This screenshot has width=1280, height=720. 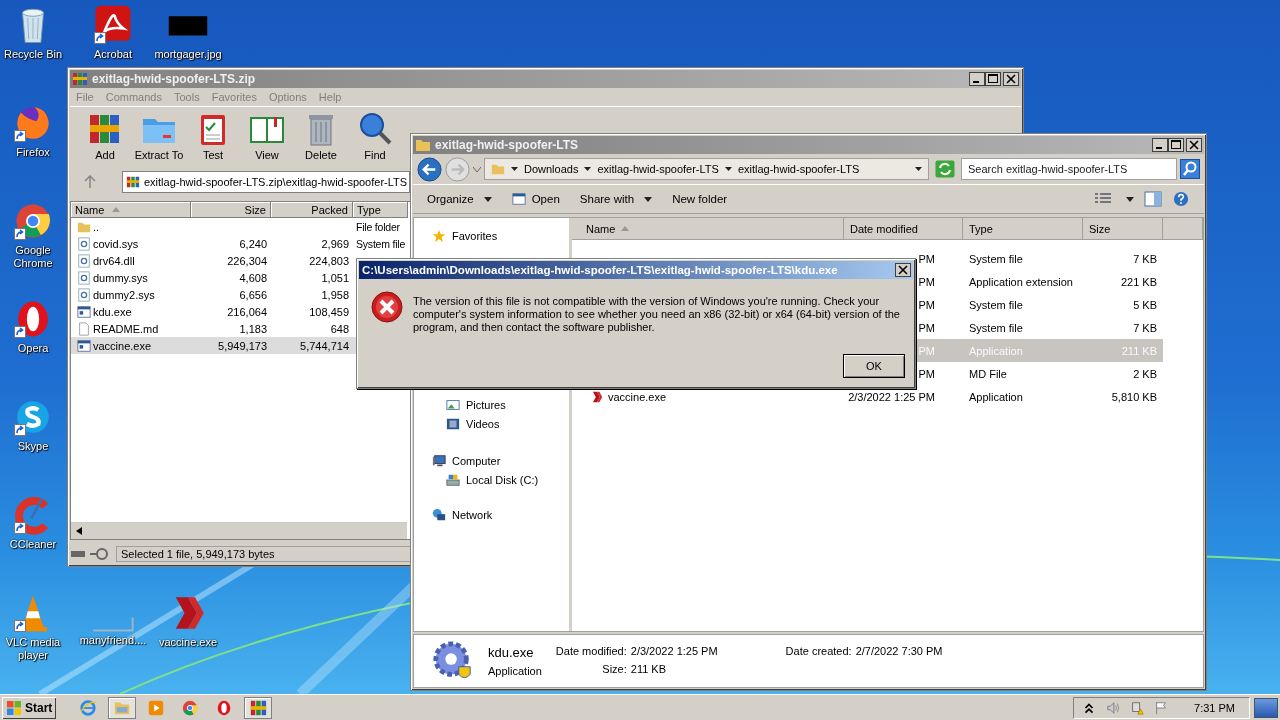 I want to click on file-name: drv64.dll, so click(x=114, y=260).